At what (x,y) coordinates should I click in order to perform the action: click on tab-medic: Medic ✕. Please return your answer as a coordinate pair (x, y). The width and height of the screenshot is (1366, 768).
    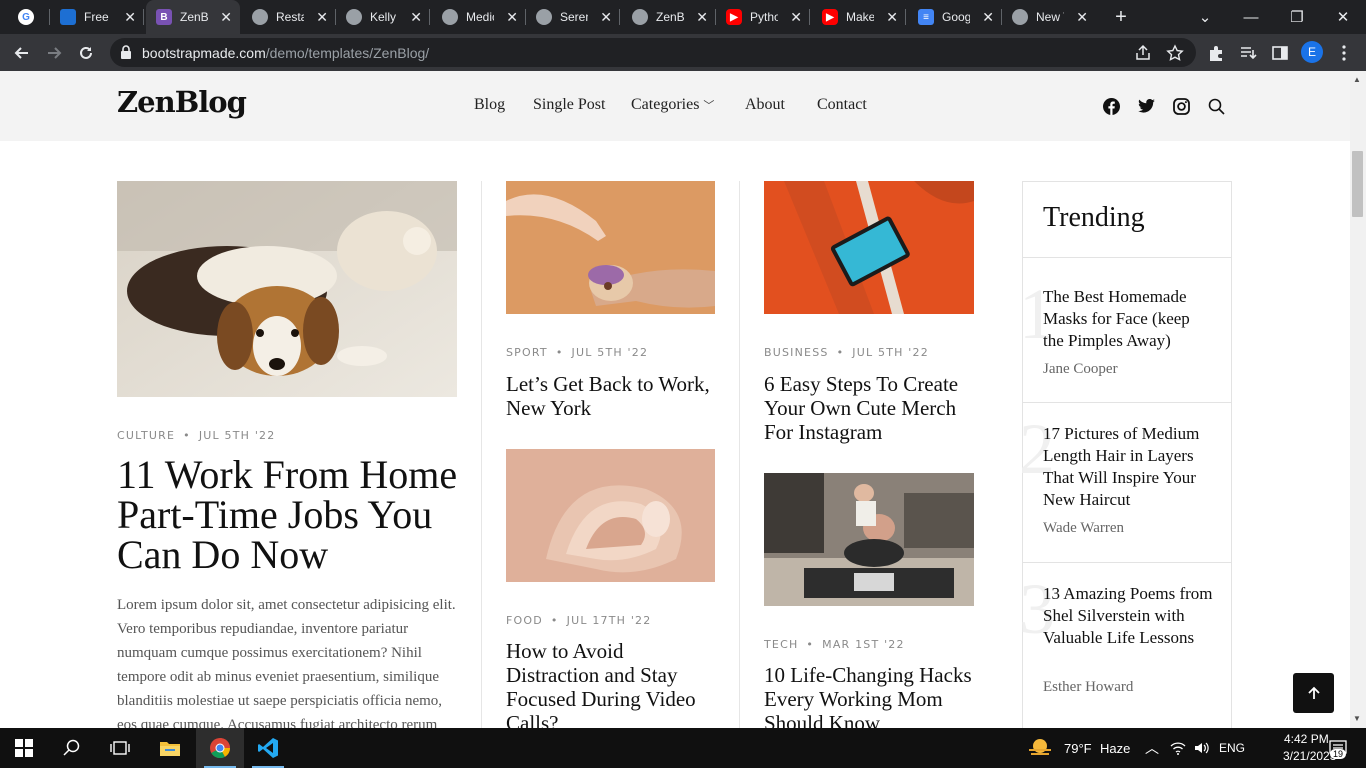
    Looking at the image, I should click on (479, 17).